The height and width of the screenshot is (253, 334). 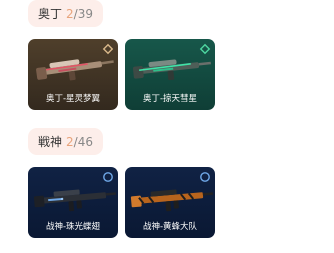 What do you see at coordinates (170, 74) in the screenshot?
I see `skin-card-odin-comet: 奥丁-掠天彗星` at bounding box center [170, 74].